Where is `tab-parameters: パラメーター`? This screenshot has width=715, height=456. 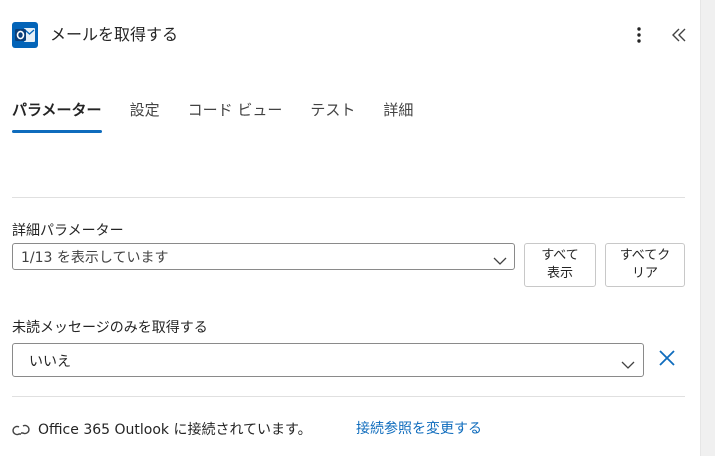
tab-parameters: パラメーター is located at coordinates (57, 116).